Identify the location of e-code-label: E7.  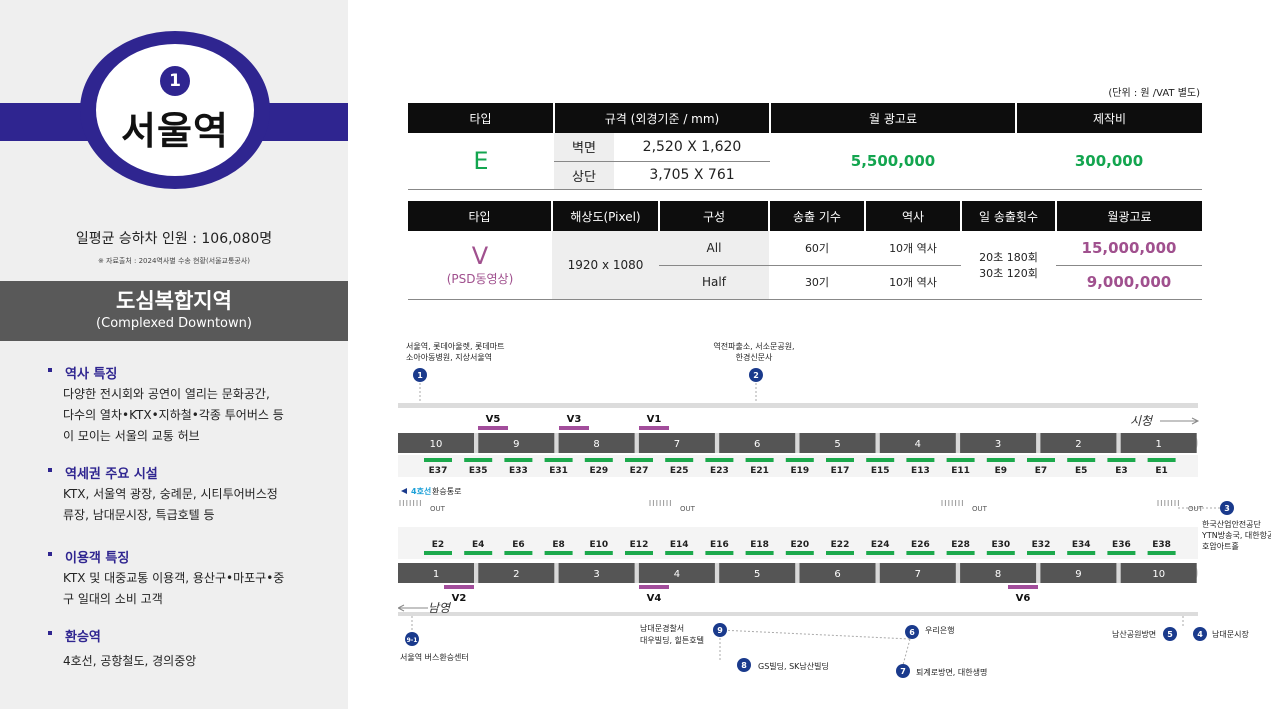
(1041, 471).